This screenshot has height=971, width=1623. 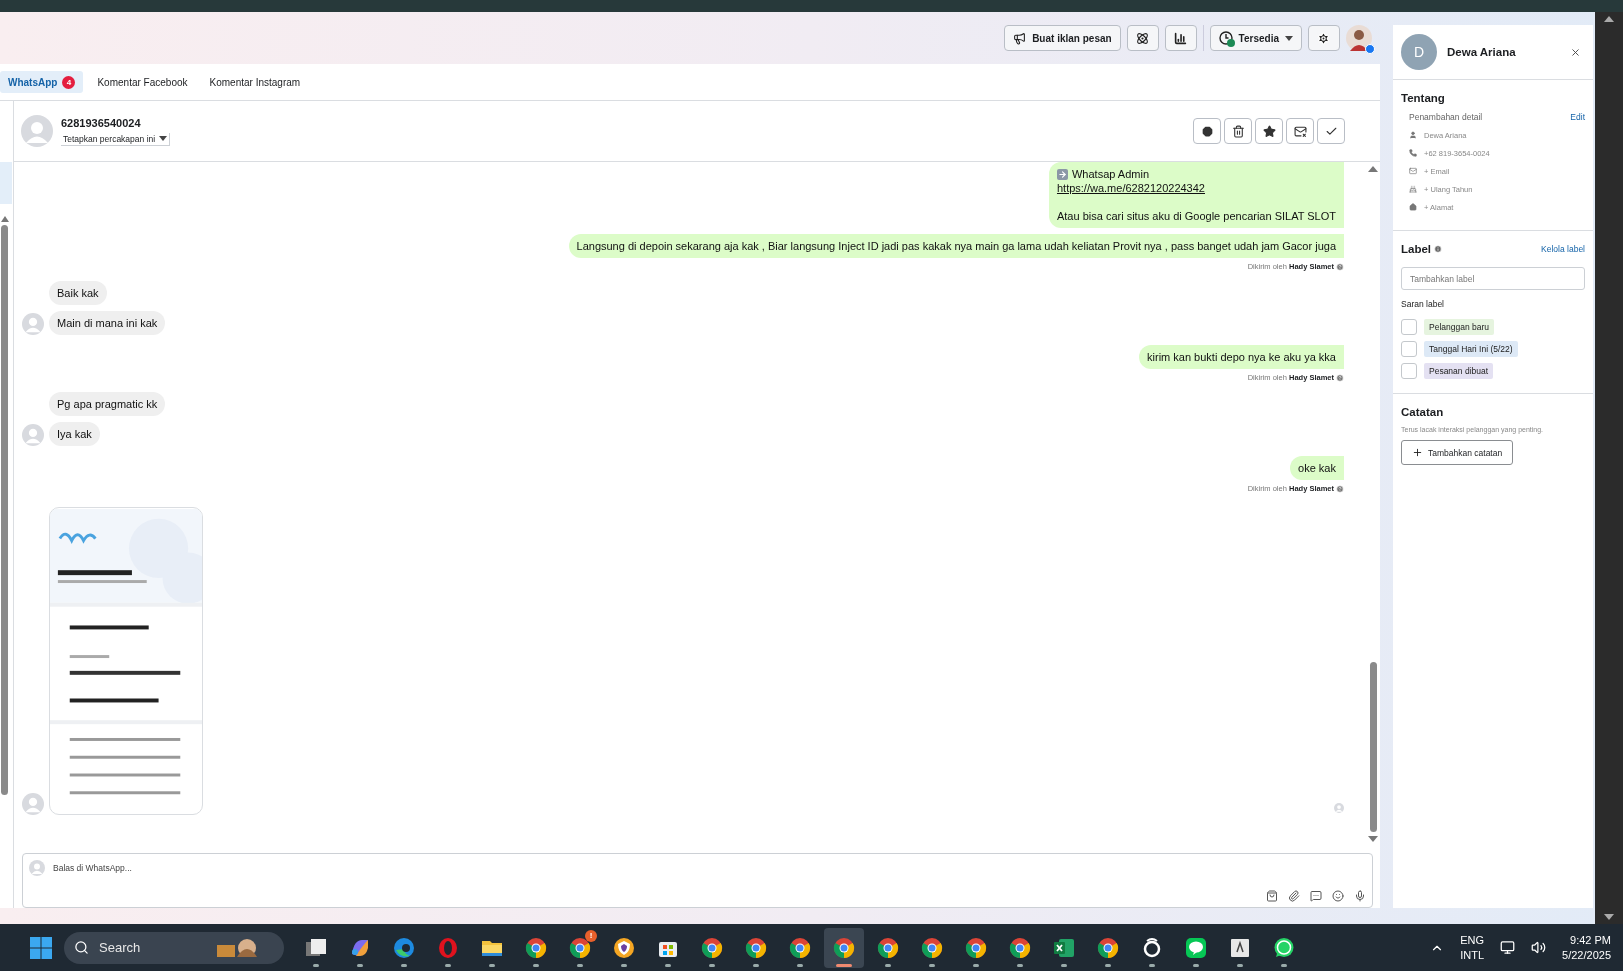 I want to click on person-icon, so click(x=1413, y=135).